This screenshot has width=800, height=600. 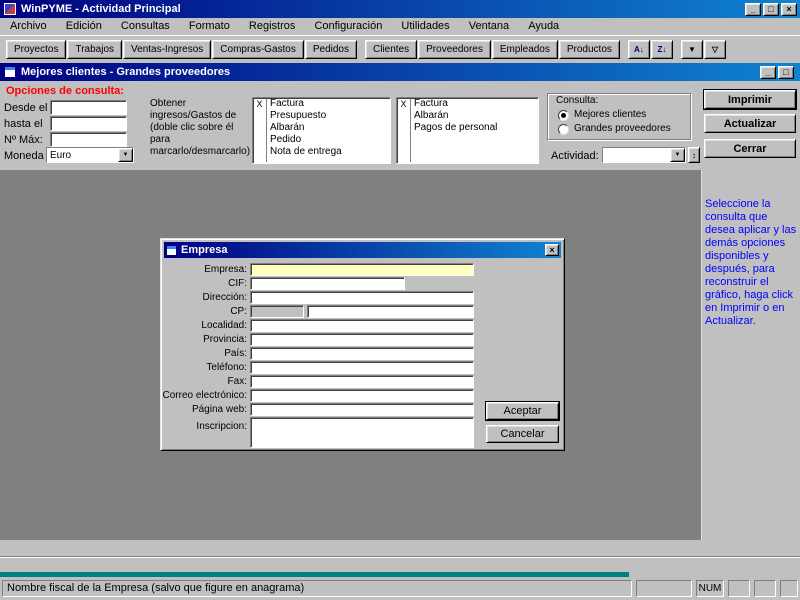 I want to click on item-mark, so click(x=259, y=152).